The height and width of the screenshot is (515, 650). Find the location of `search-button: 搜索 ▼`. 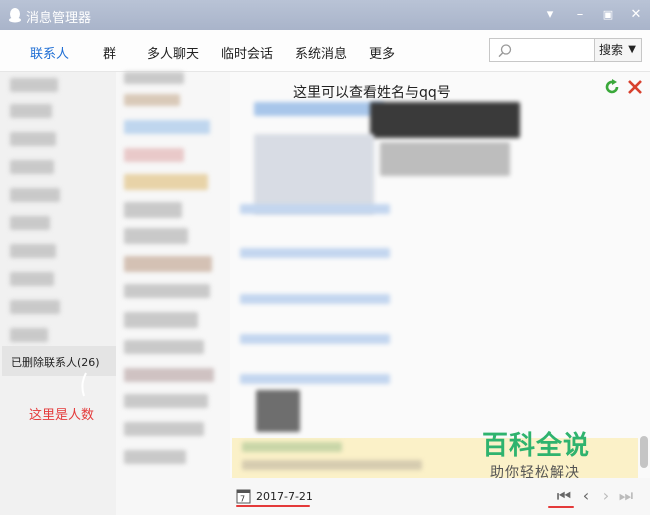

search-button: 搜索 ▼ is located at coordinates (618, 50).